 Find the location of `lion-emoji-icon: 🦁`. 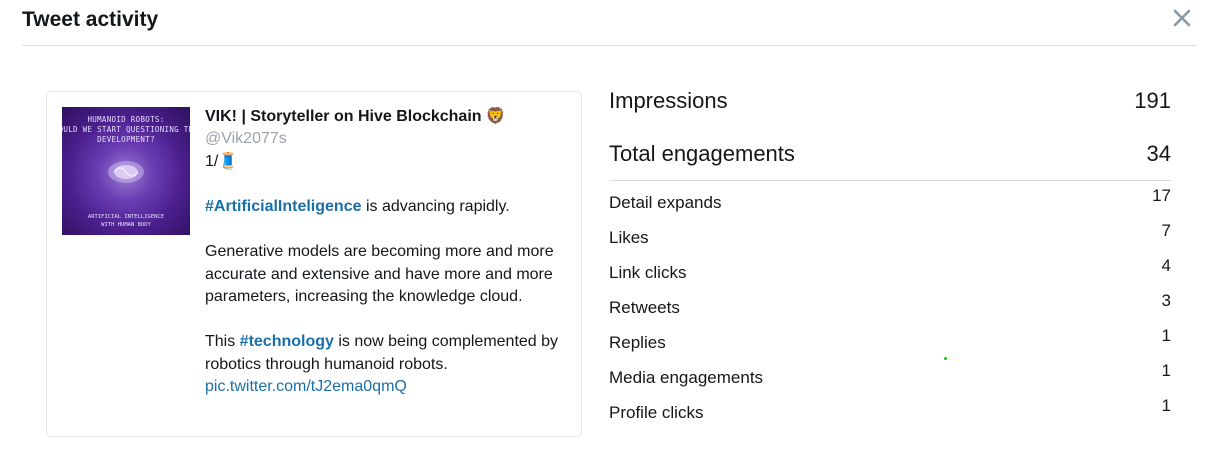

lion-emoji-icon: 🦁 is located at coordinates (495, 116).